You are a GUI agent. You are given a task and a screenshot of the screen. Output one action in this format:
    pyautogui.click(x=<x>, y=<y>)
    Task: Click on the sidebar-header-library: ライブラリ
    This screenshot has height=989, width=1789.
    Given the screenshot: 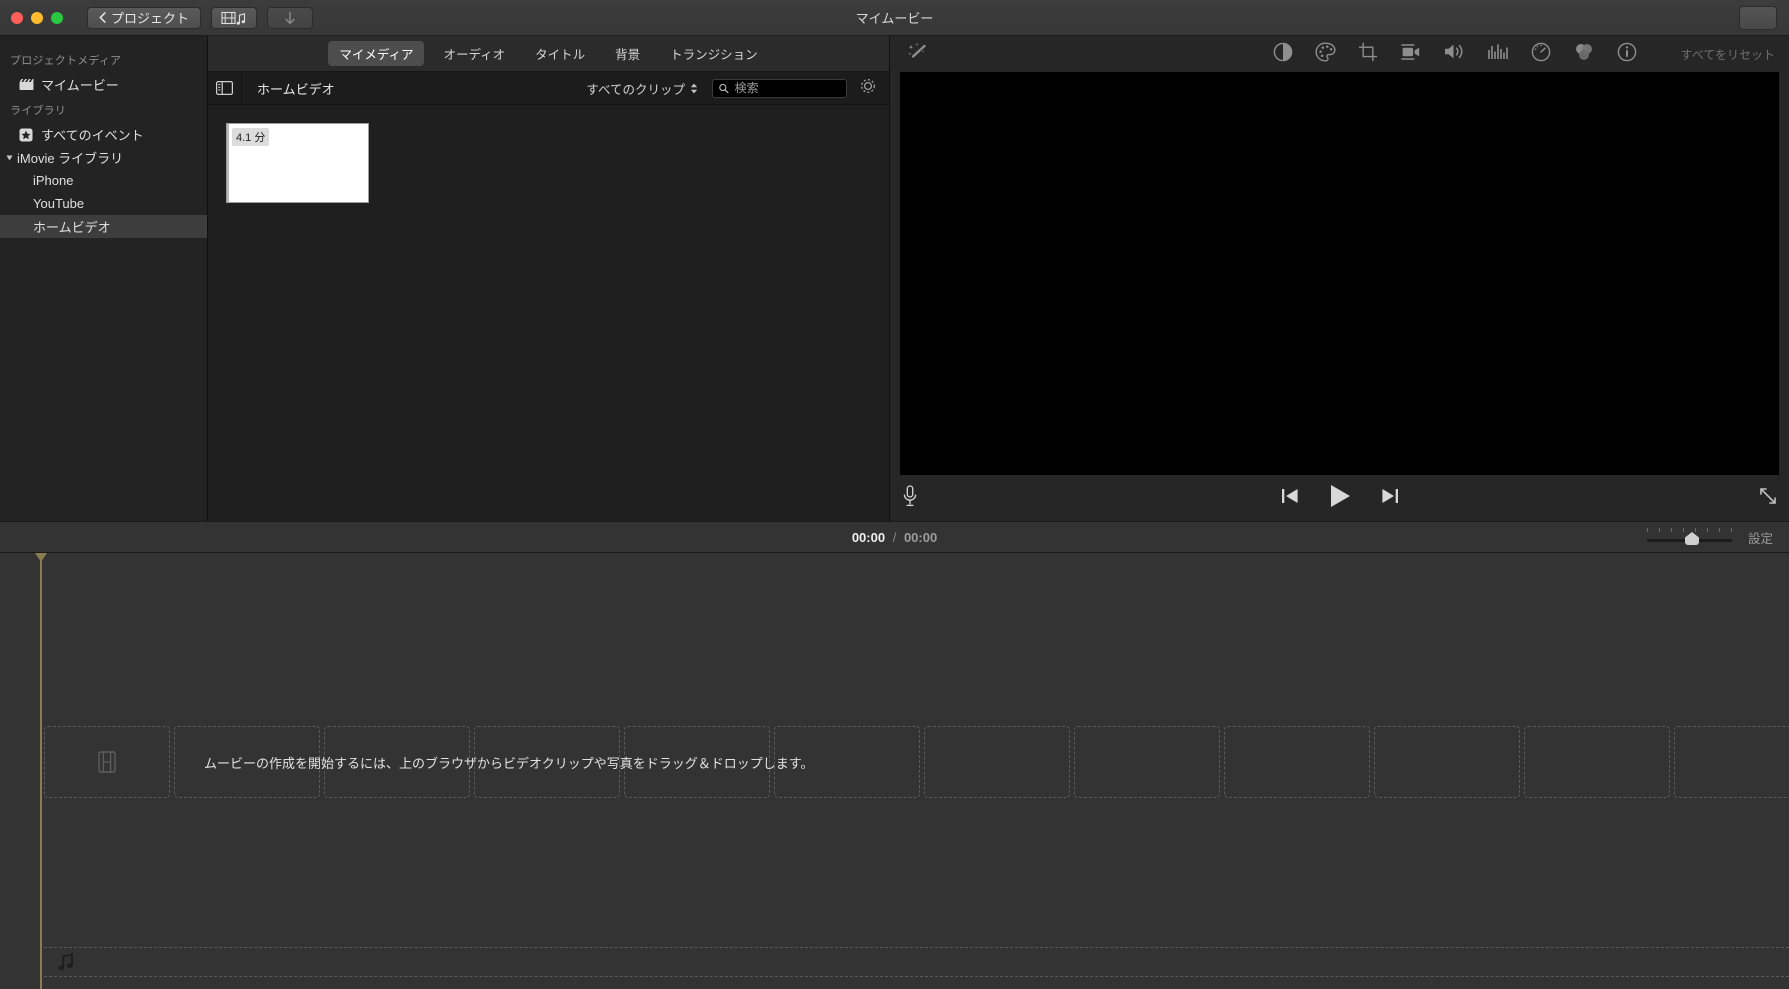 What is the action you would take?
    pyautogui.click(x=38, y=111)
    